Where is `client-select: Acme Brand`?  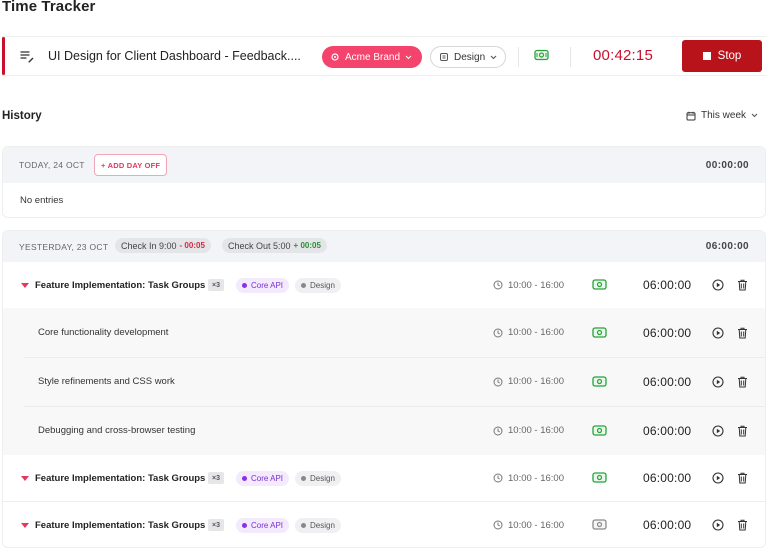
client-select: Acme Brand is located at coordinates (372, 57).